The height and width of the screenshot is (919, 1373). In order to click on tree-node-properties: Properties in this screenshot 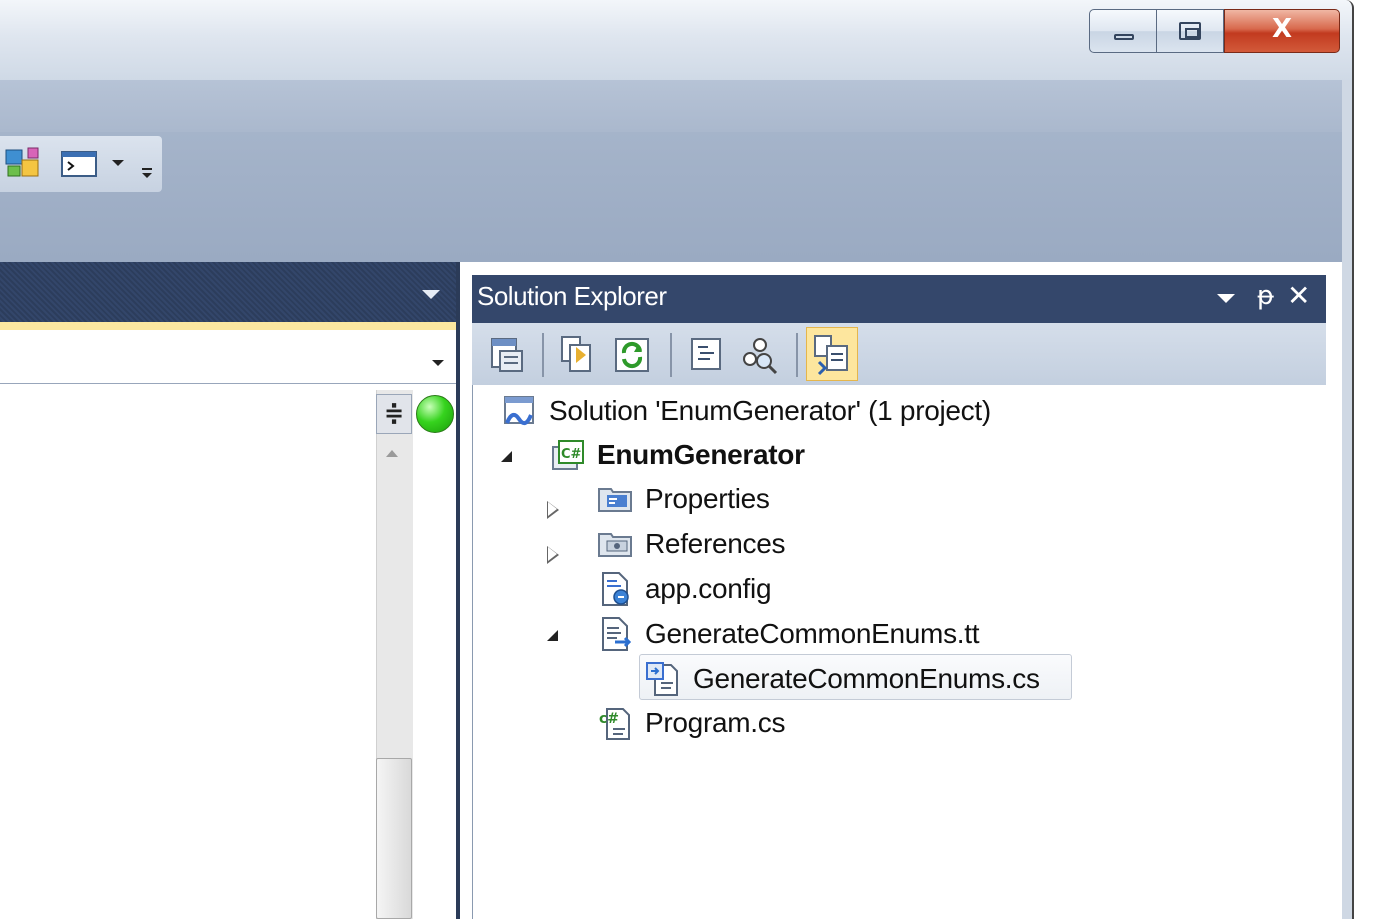, I will do `click(683, 499)`.